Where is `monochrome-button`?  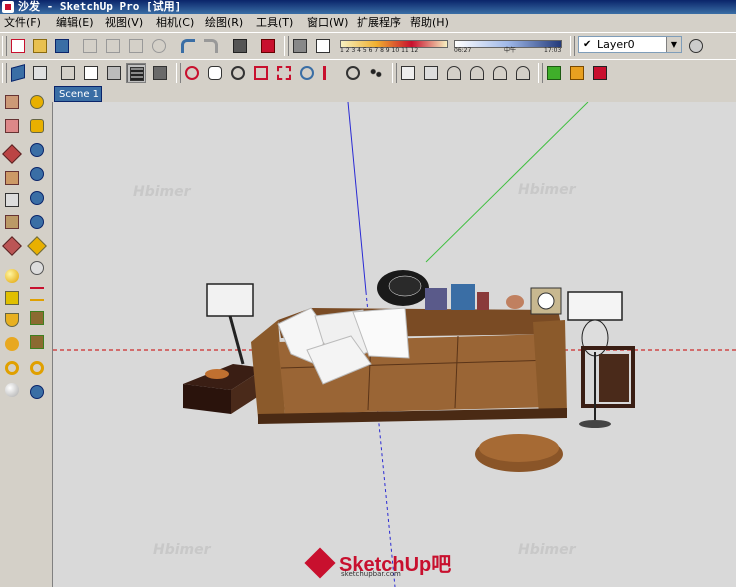
monochrome-button is located at coordinates (160, 73).